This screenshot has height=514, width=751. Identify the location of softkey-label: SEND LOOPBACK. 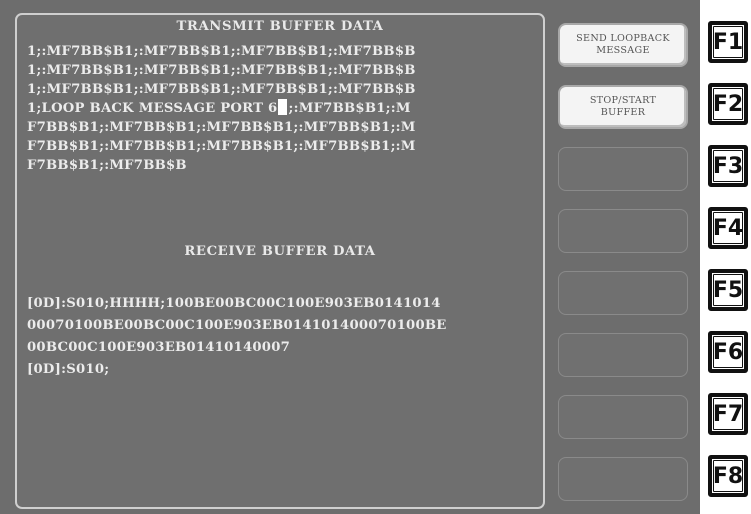
(623, 38).